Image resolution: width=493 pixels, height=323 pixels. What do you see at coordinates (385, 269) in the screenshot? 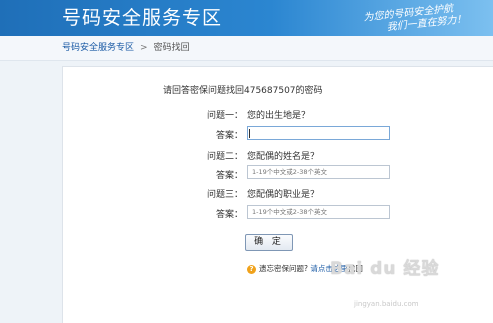
I see `watermark-logo: Bai du 经验` at bounding box center [385, 269].